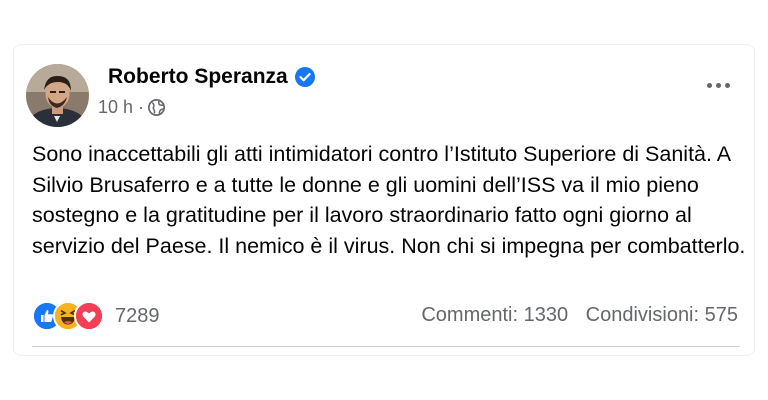  I want to click on love-icon, so click(89, 316).